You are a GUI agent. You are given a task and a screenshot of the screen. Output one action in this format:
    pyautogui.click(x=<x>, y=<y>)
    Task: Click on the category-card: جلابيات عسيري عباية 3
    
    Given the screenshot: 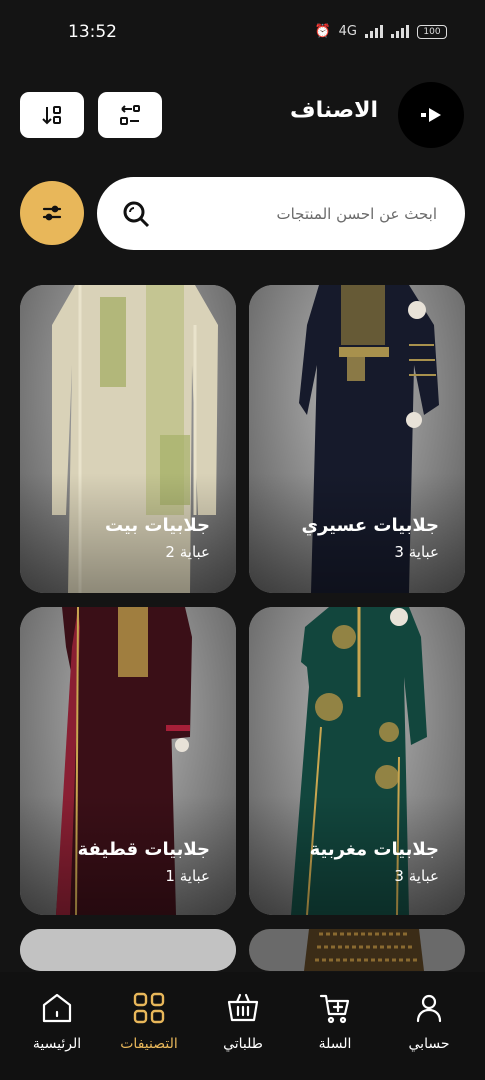 What is the action you would take?
    pyautogui.click(x=357, y=439)
    